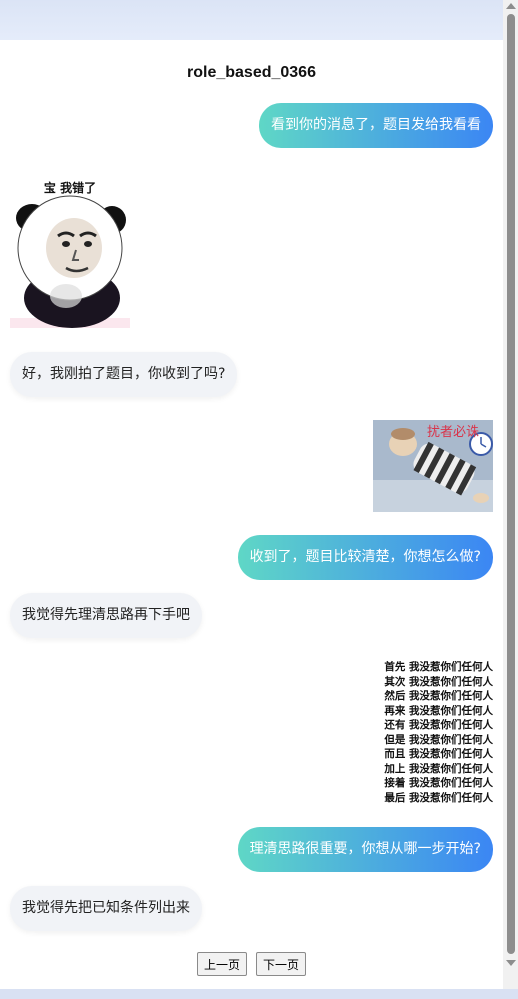  Describe the element at coordinates (438, 725) in the screenshot. I see `list-line: 还有 我没惹你们任何人` at that location.